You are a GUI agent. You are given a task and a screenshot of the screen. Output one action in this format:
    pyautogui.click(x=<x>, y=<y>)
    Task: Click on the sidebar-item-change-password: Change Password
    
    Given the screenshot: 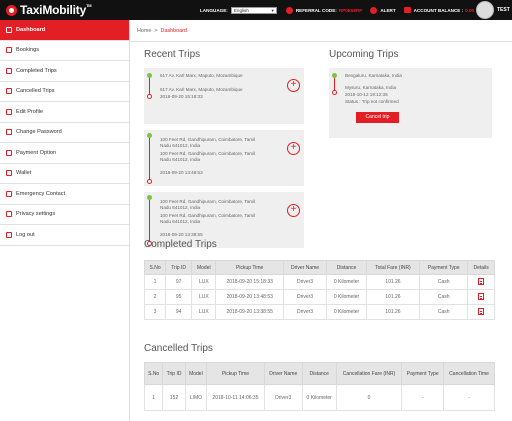 What is the action you would take?
    pyautogui.click(x=64, y=133)
    